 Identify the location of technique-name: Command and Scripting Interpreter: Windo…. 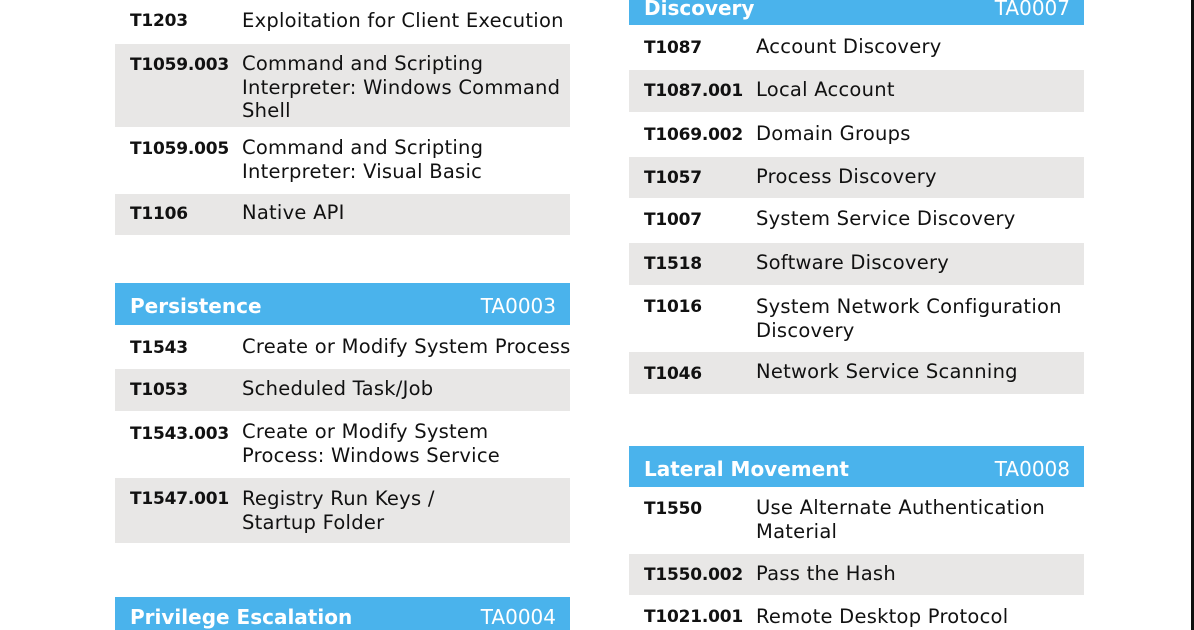
(401, 87).